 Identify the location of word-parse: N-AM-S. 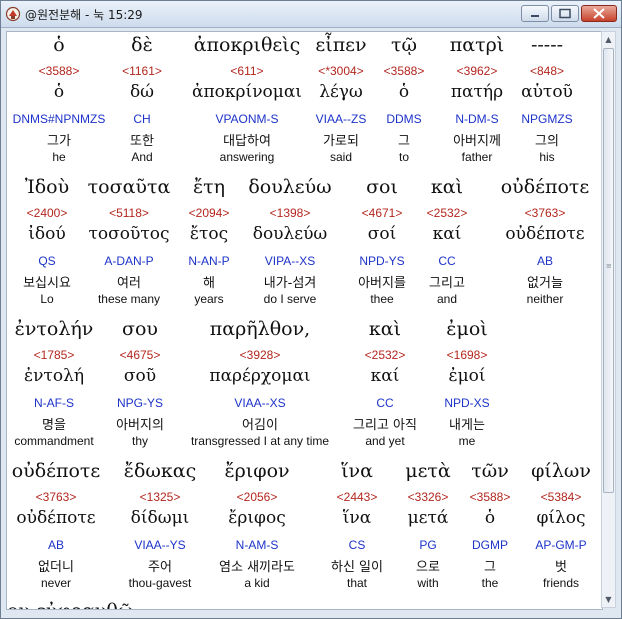
(257, 545).